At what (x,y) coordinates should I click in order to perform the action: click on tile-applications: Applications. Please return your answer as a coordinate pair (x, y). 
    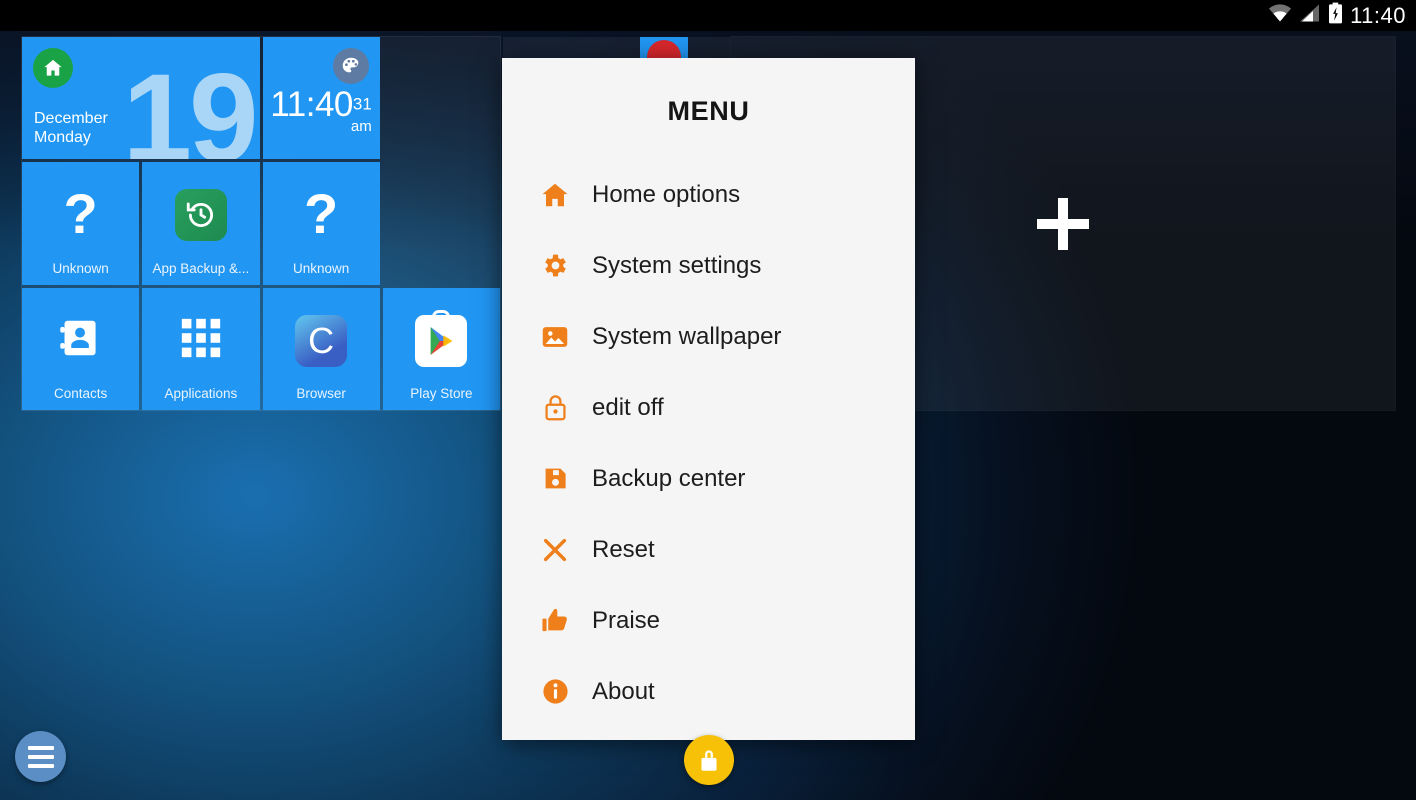
    Looking at the image, I should click on (201, 348).